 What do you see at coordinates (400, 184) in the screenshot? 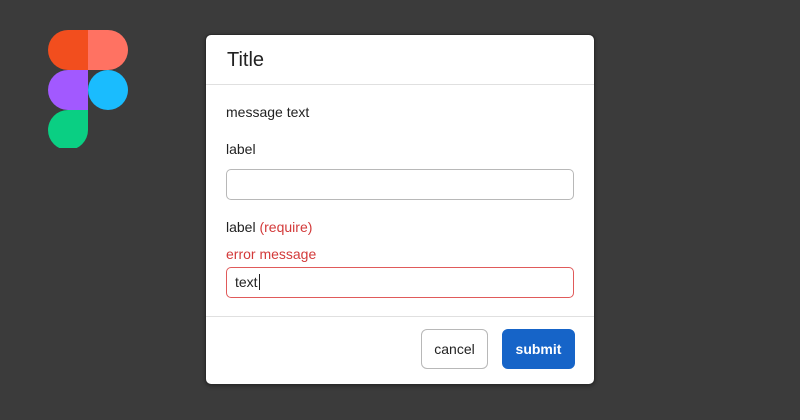
I see `text-input` at bounding box center [400, 184].